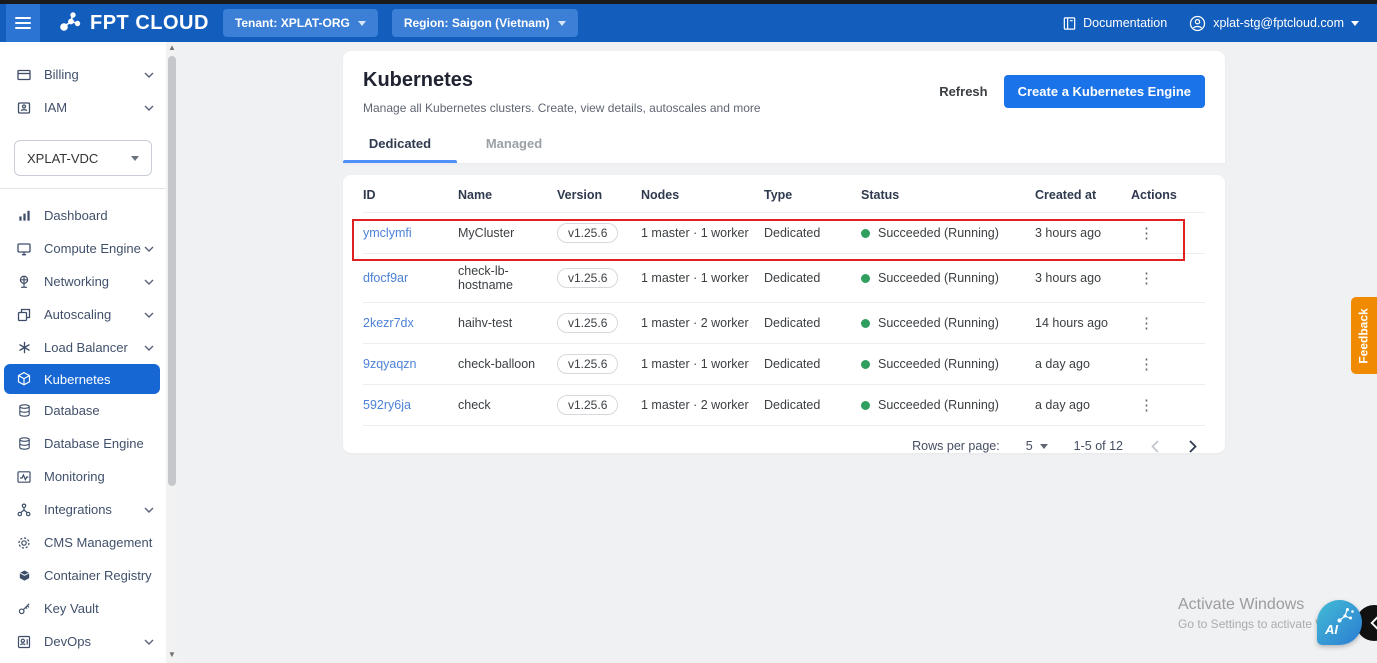 This screenshot has height=663, width=1377. I want to click on col-id: ID, so click(369, 195).